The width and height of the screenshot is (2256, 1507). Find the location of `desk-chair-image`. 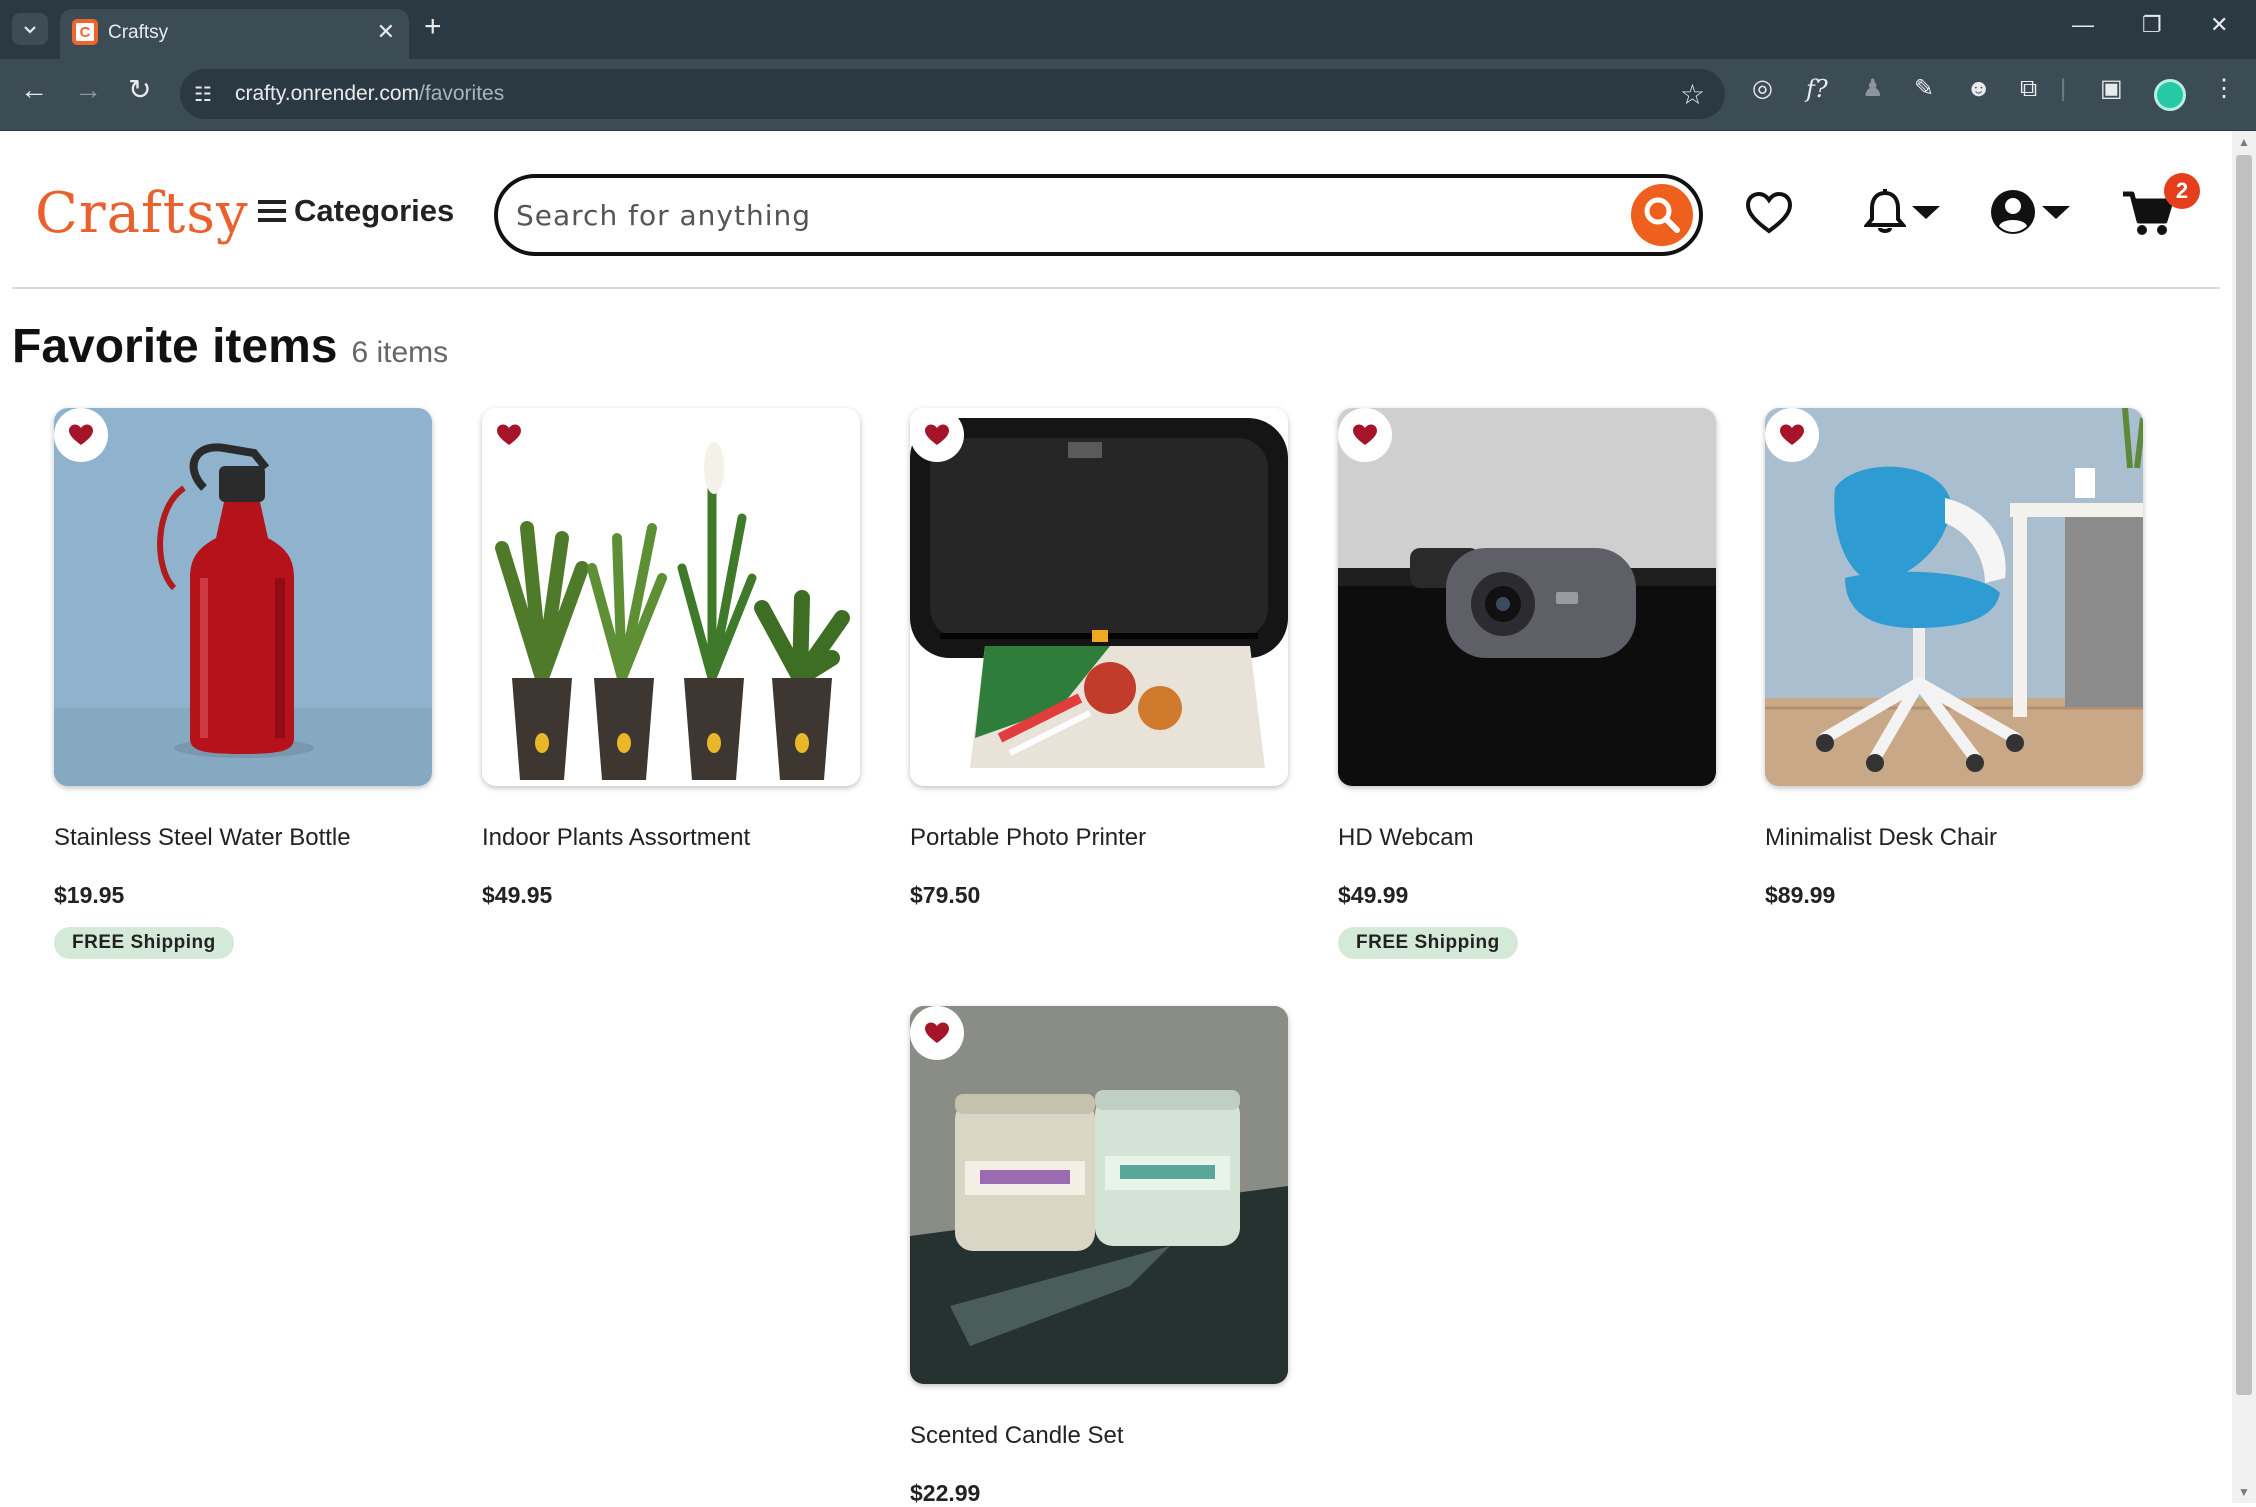

desk-chair-image is located at coordinates (1954, 597).